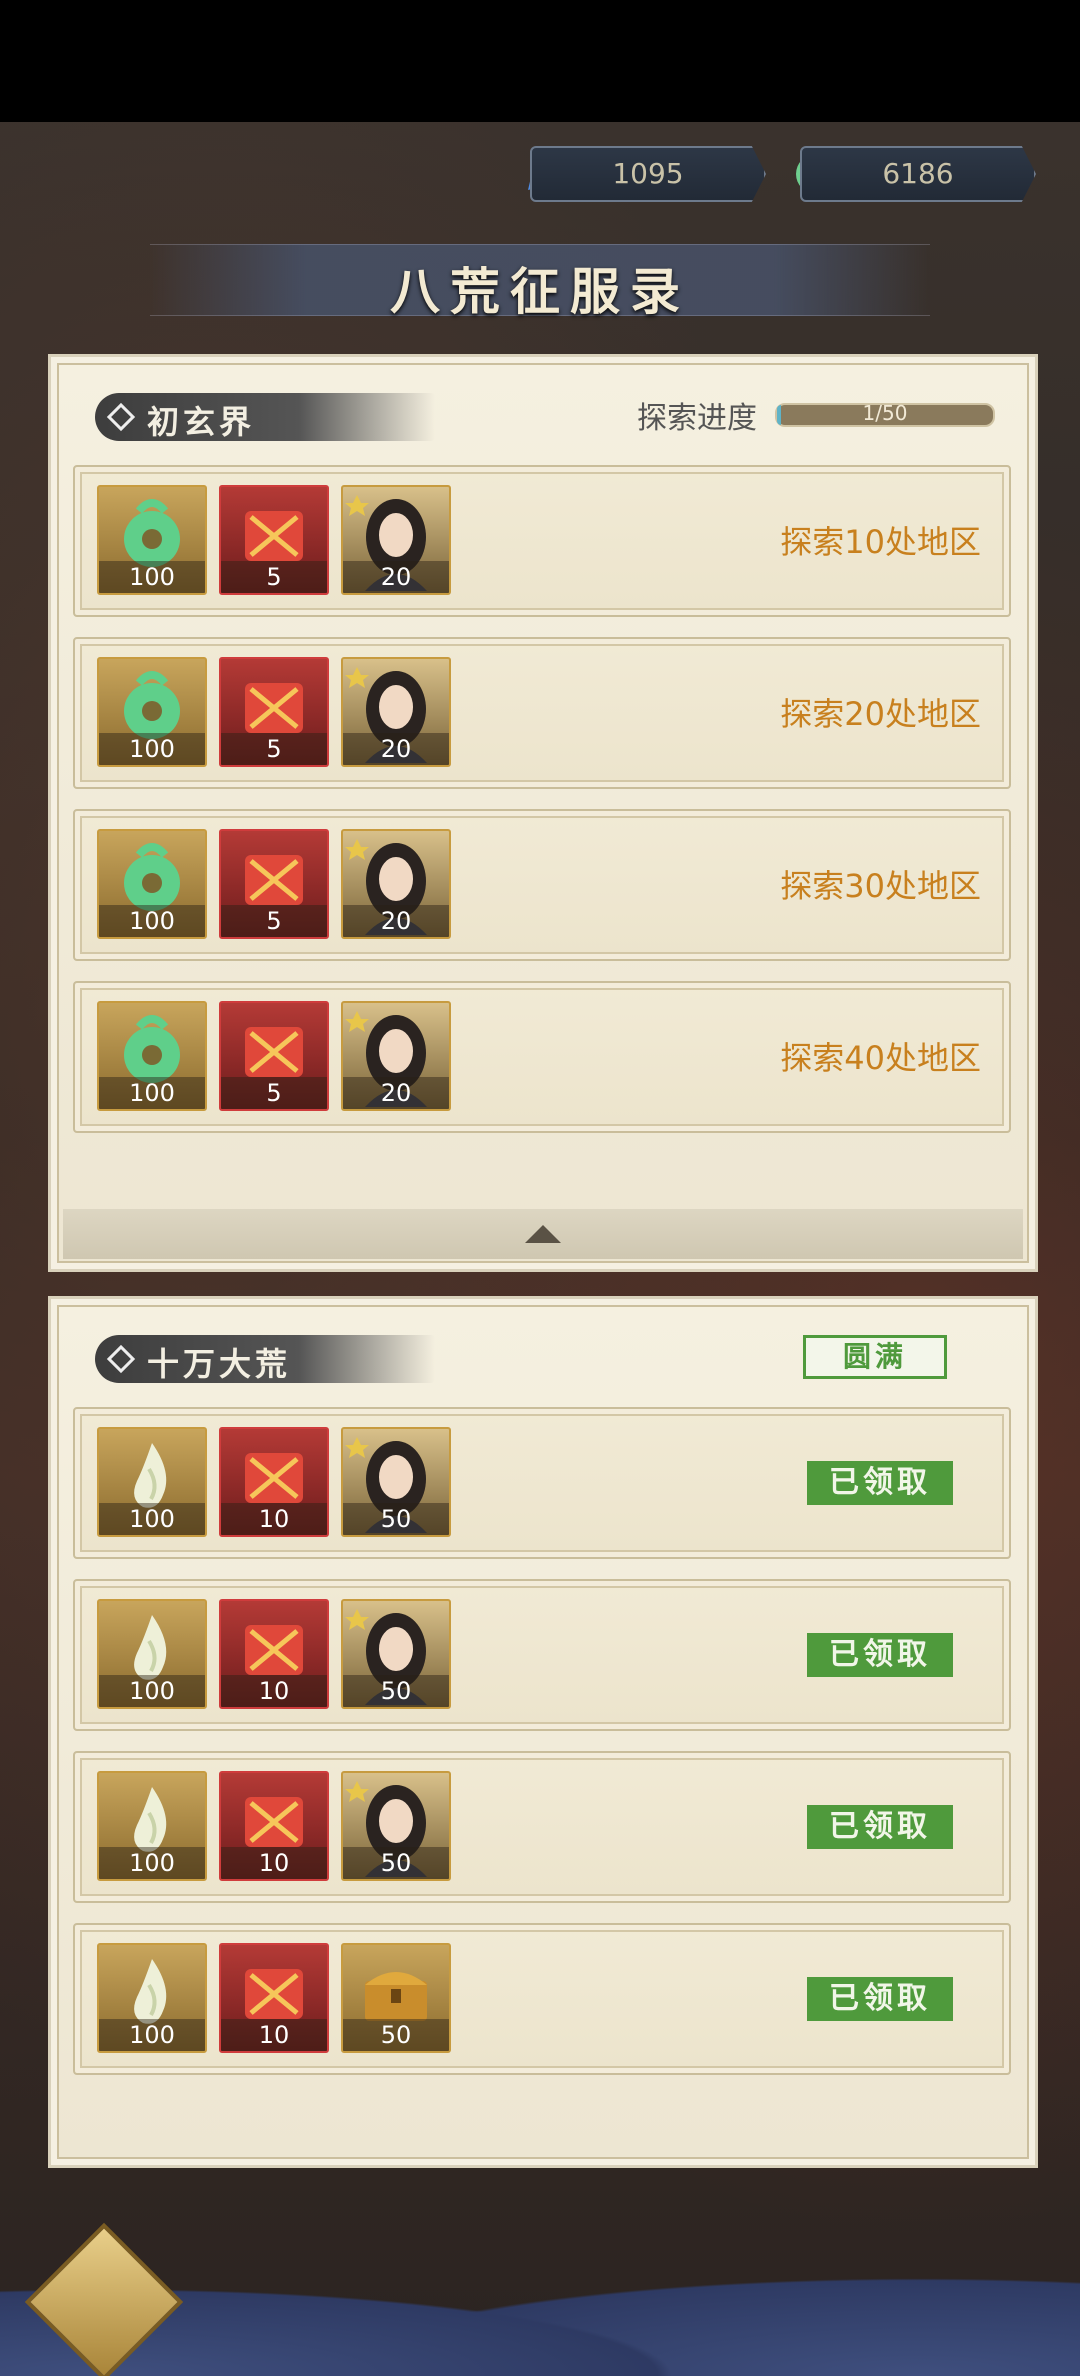 The image size is (1080, 2376). What do you see at coordinates (396, 1998) in the screenshot?
I see `chest-reward-item: 50` at bounding box center [396, 1998].